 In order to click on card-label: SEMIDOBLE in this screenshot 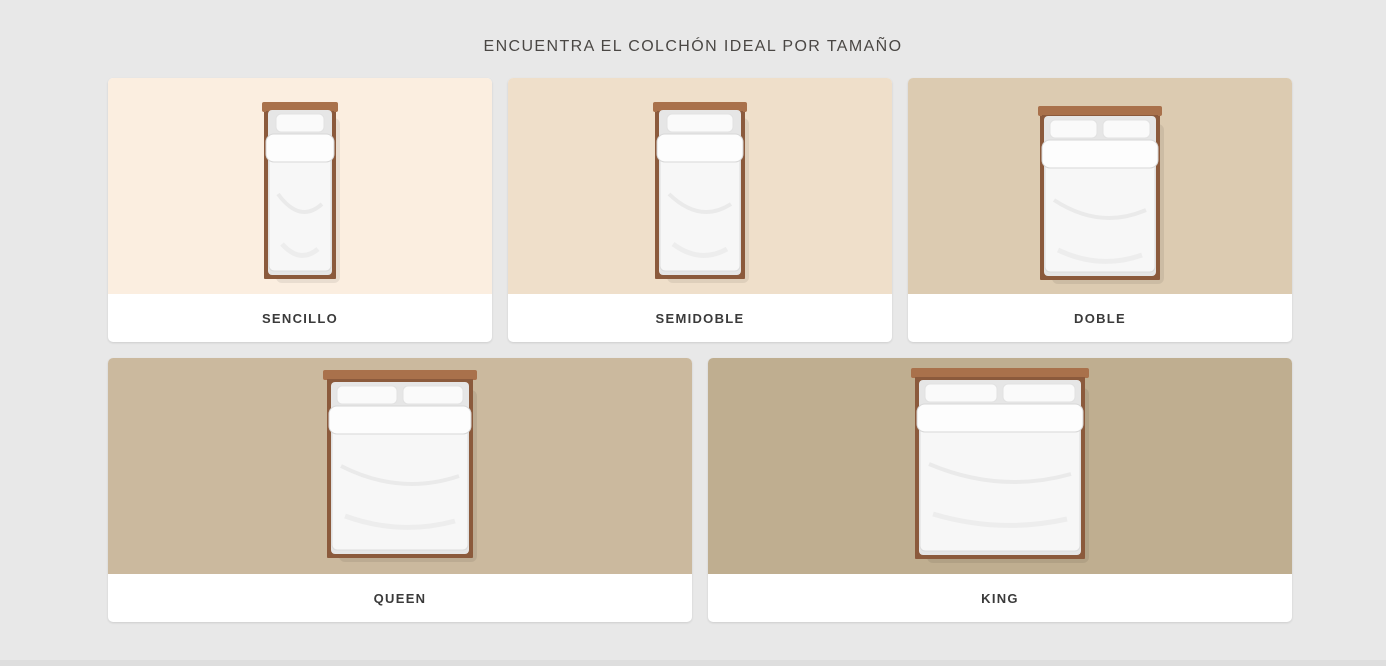, I will do `click(700, 318)`.